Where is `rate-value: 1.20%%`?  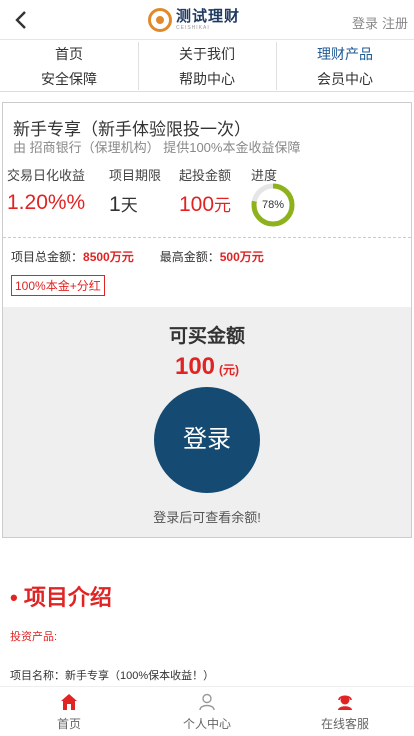
rate-value: 1.20%% is located at coordinates (46, 202).